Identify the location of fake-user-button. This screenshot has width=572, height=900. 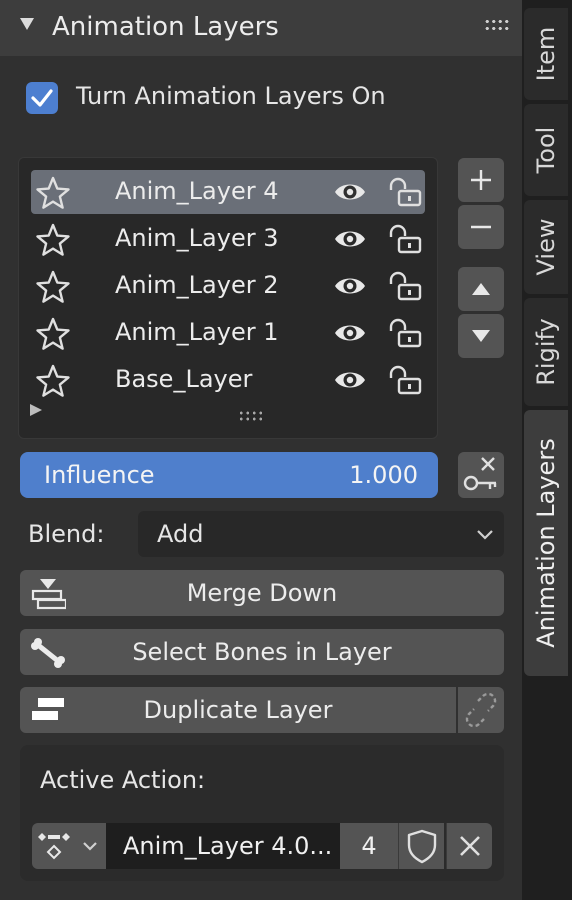
(421, 846).